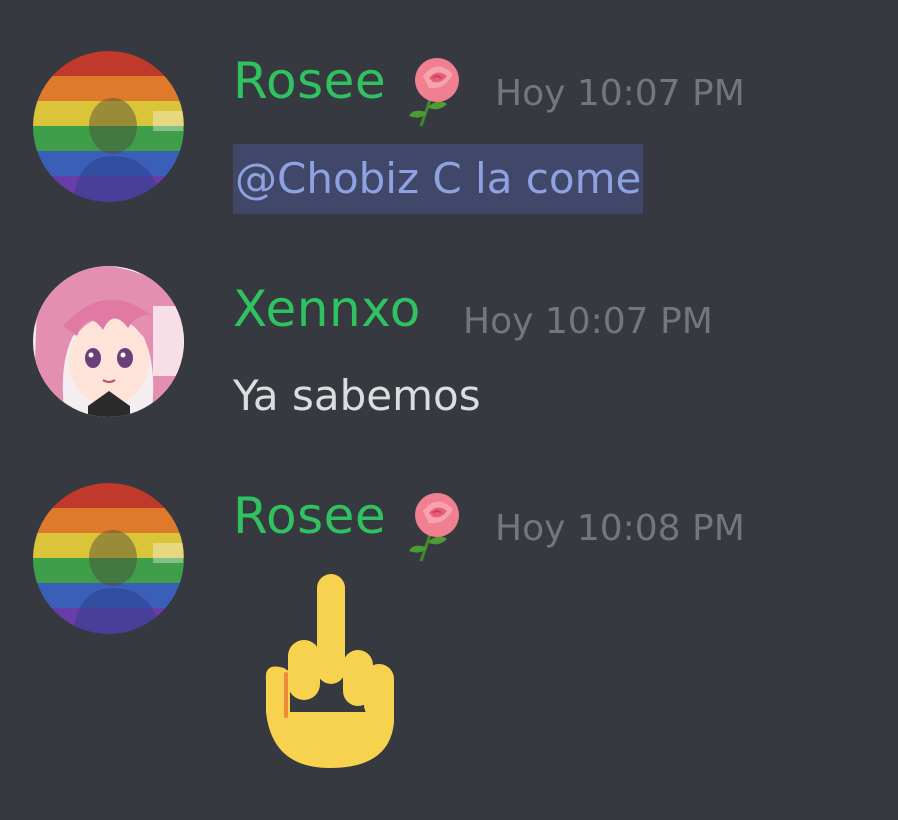 The image size is (898, 820). I want to click on middle-finger-icon, so click(329, 671).